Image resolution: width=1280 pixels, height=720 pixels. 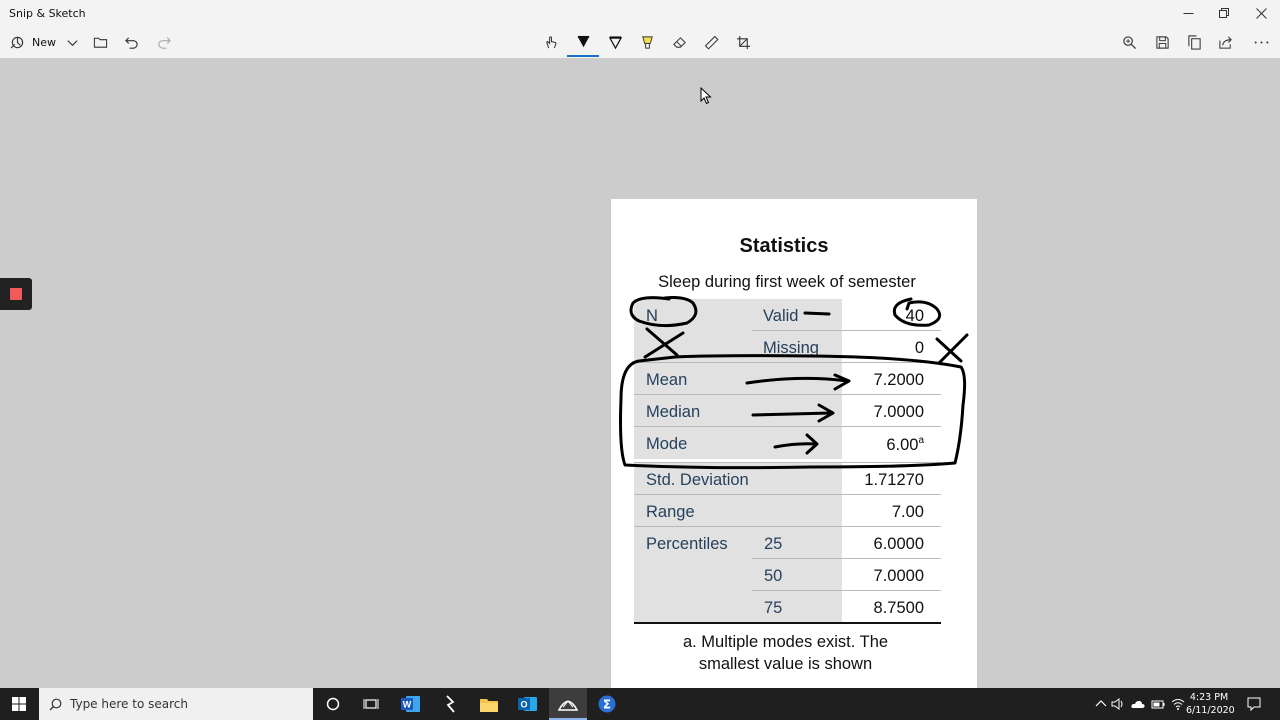 I want to click on more-button, so click(x=1261, y=42).